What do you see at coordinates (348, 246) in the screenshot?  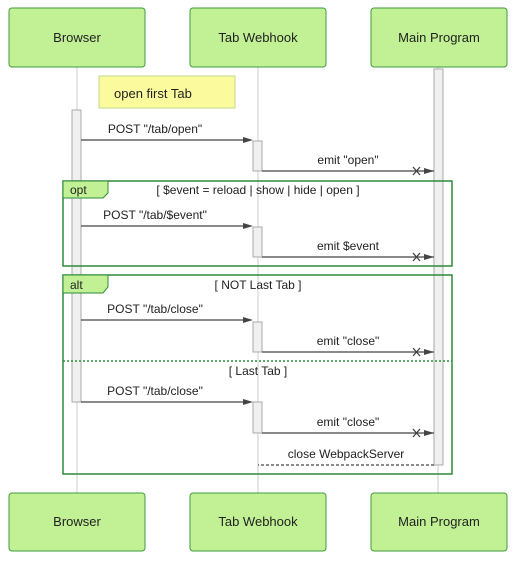 I see `message-label: emit $event` at bounding box center [348, 246].